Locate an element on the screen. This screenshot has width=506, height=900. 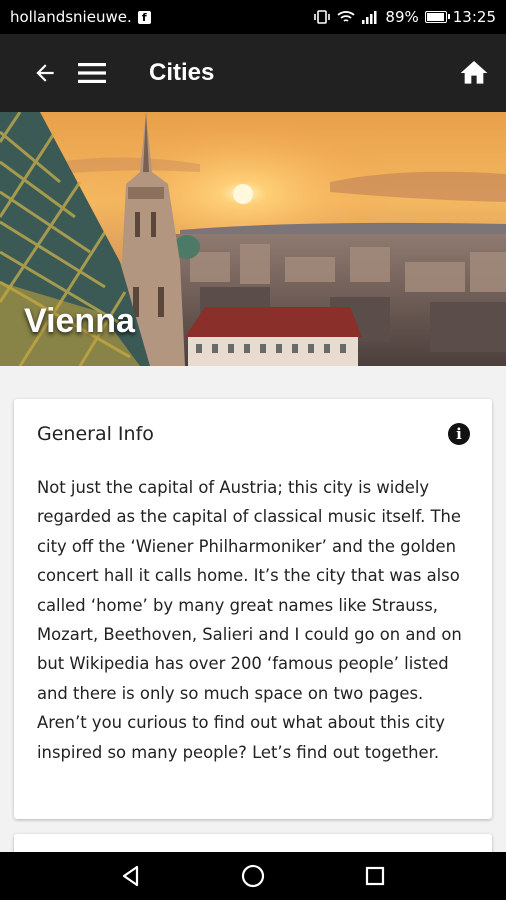
card-header: General Info i is located at coordinates (253, 434).